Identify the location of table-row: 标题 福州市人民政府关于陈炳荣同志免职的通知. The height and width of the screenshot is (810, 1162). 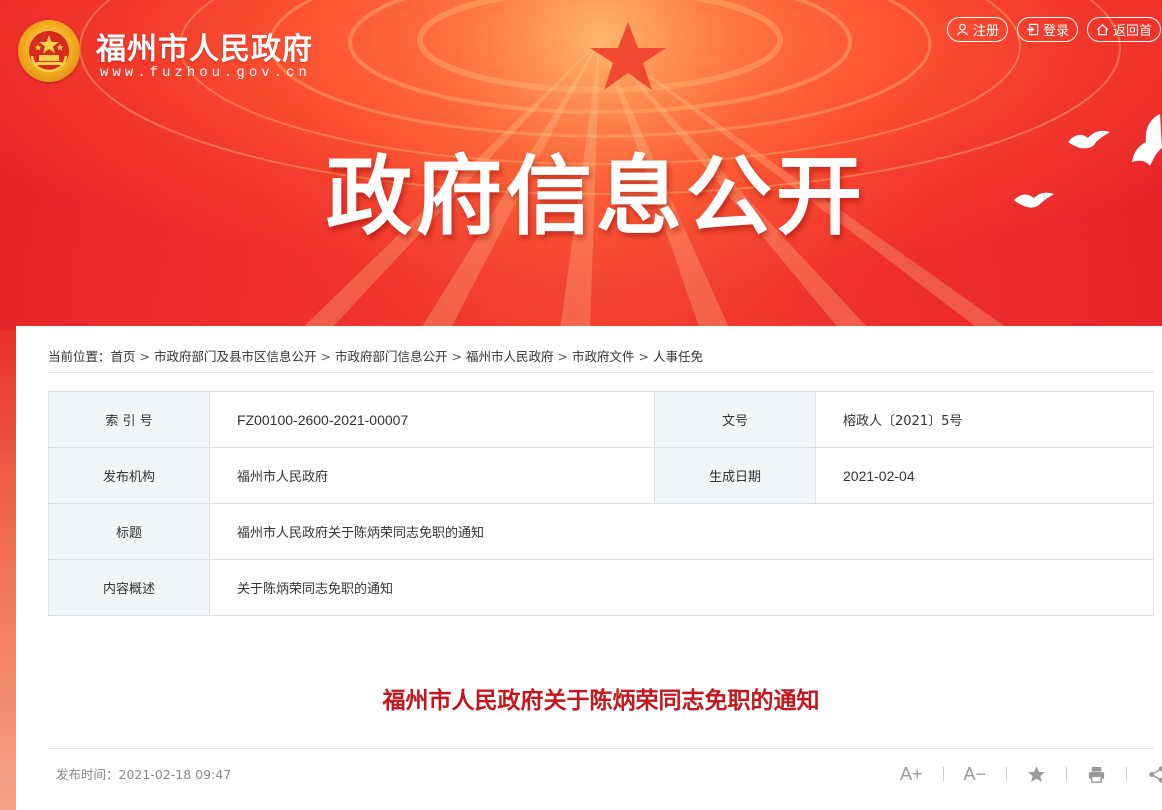
(601, 531).